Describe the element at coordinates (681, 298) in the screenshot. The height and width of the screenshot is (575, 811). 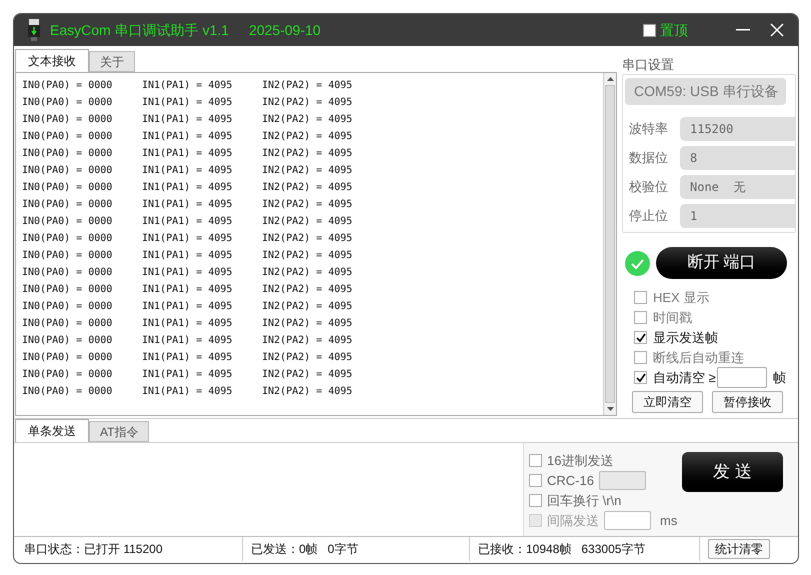
I see `option-label: HEX 显示` at that location.